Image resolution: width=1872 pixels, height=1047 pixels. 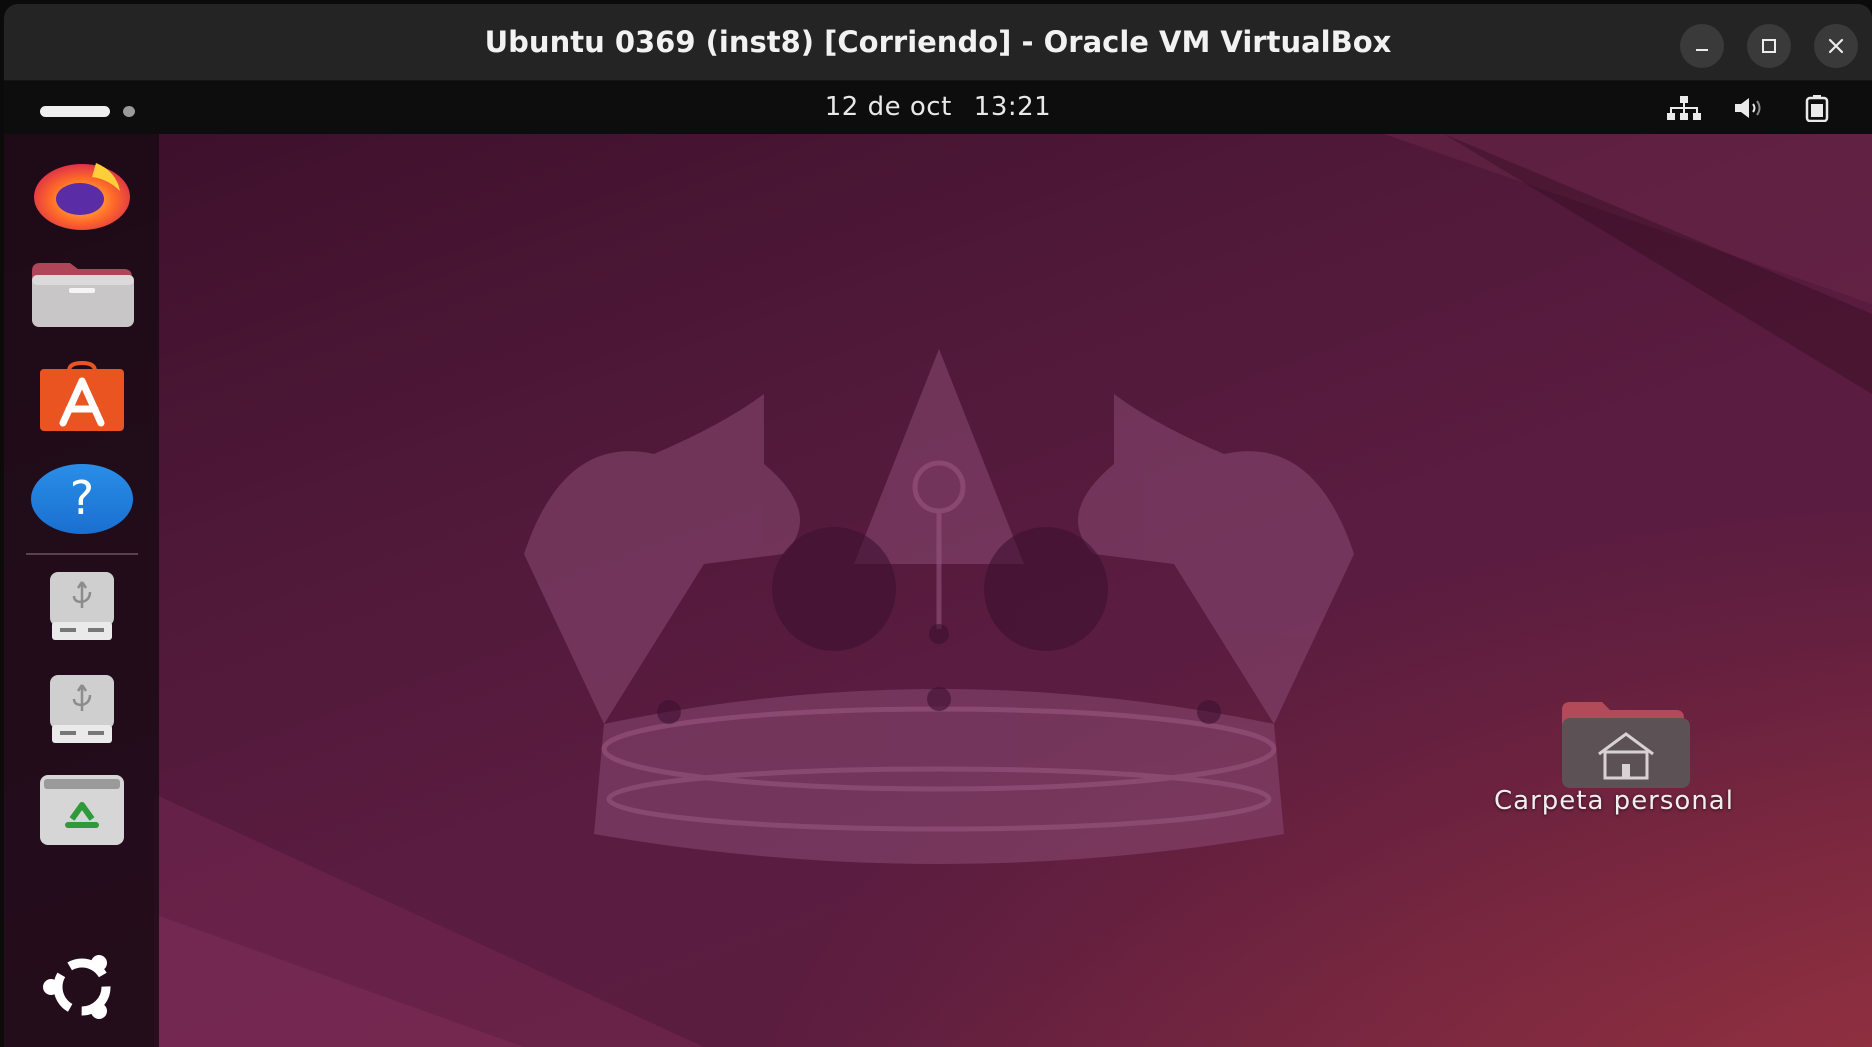 What do you see at coordinates (1702, 46) in the screenshot?
I see `minimize-button` at bounding box center [1702, 46].